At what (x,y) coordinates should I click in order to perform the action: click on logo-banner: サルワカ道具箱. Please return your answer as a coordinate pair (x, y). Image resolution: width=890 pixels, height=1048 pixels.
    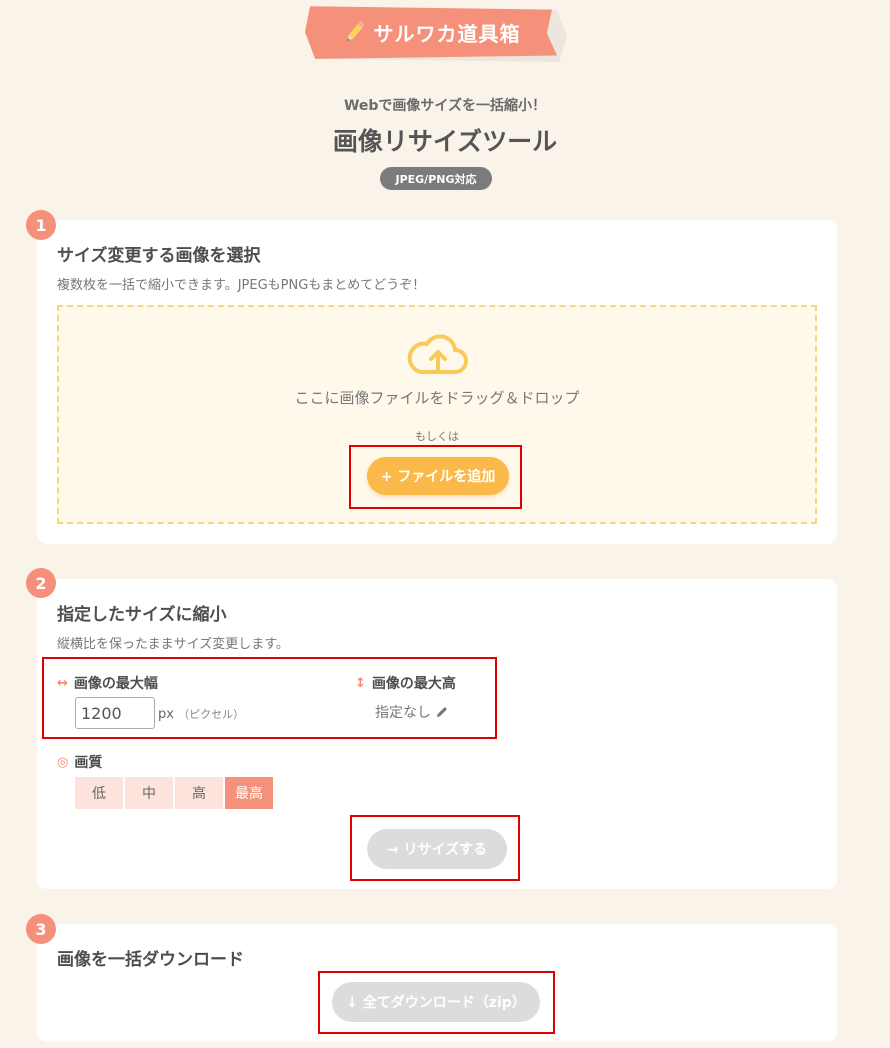
    Looking at the image, I should click on (431, 32).